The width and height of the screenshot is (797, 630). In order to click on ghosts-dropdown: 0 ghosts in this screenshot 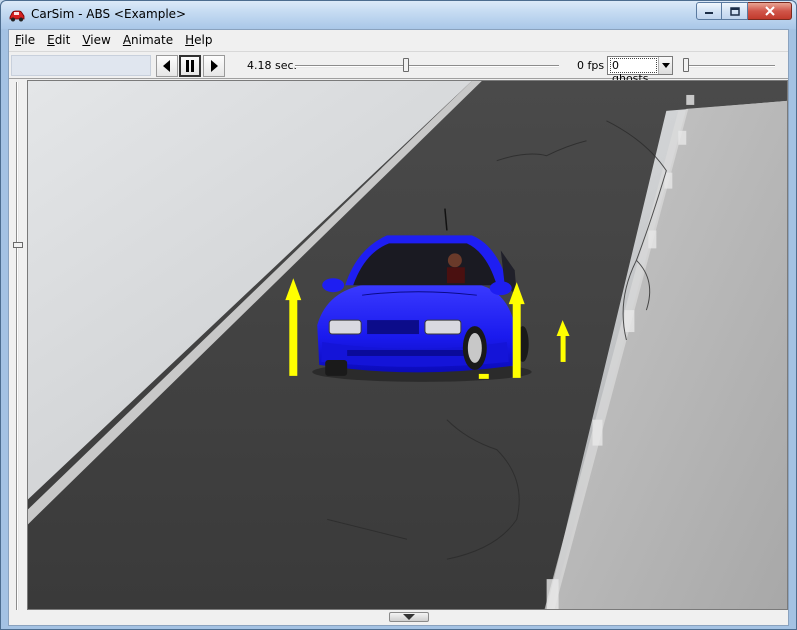, I will do `click(640, 70)`.